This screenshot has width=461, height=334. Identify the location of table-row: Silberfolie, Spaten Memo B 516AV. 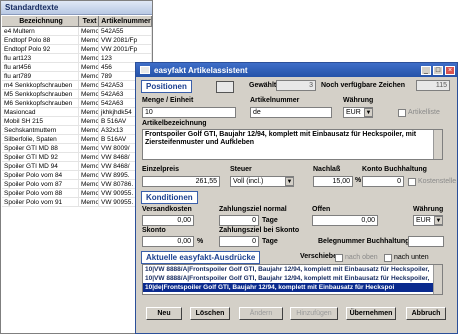
(77, 139).